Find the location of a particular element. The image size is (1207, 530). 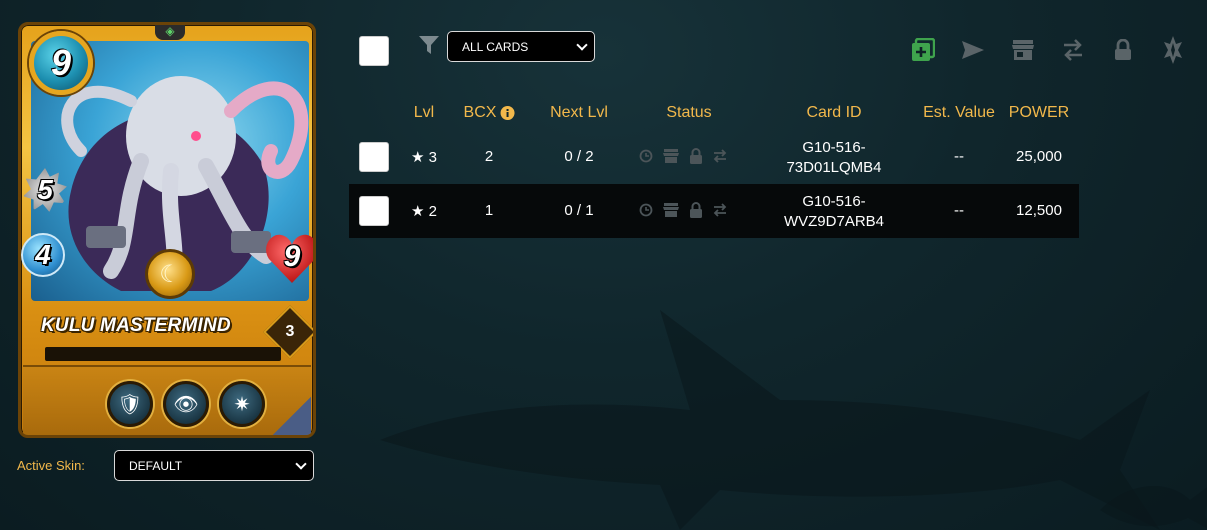

row-power: 25,000 is located at coordinates (1039, 156).